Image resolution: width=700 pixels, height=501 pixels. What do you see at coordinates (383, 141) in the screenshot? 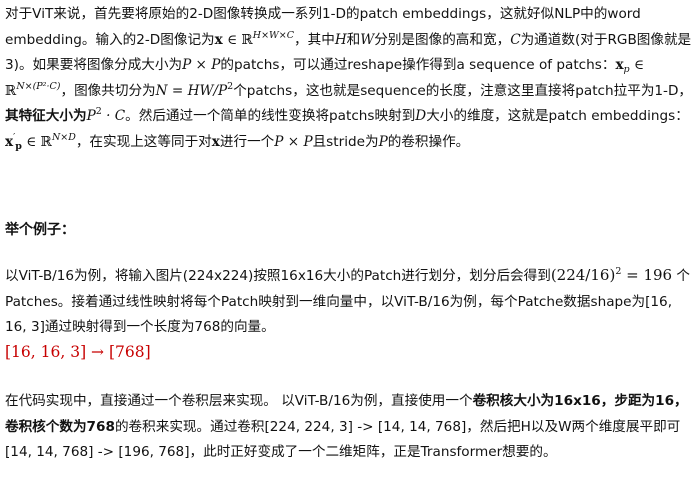
I see `math-P-stride: P` at bounding box center [383, 141].